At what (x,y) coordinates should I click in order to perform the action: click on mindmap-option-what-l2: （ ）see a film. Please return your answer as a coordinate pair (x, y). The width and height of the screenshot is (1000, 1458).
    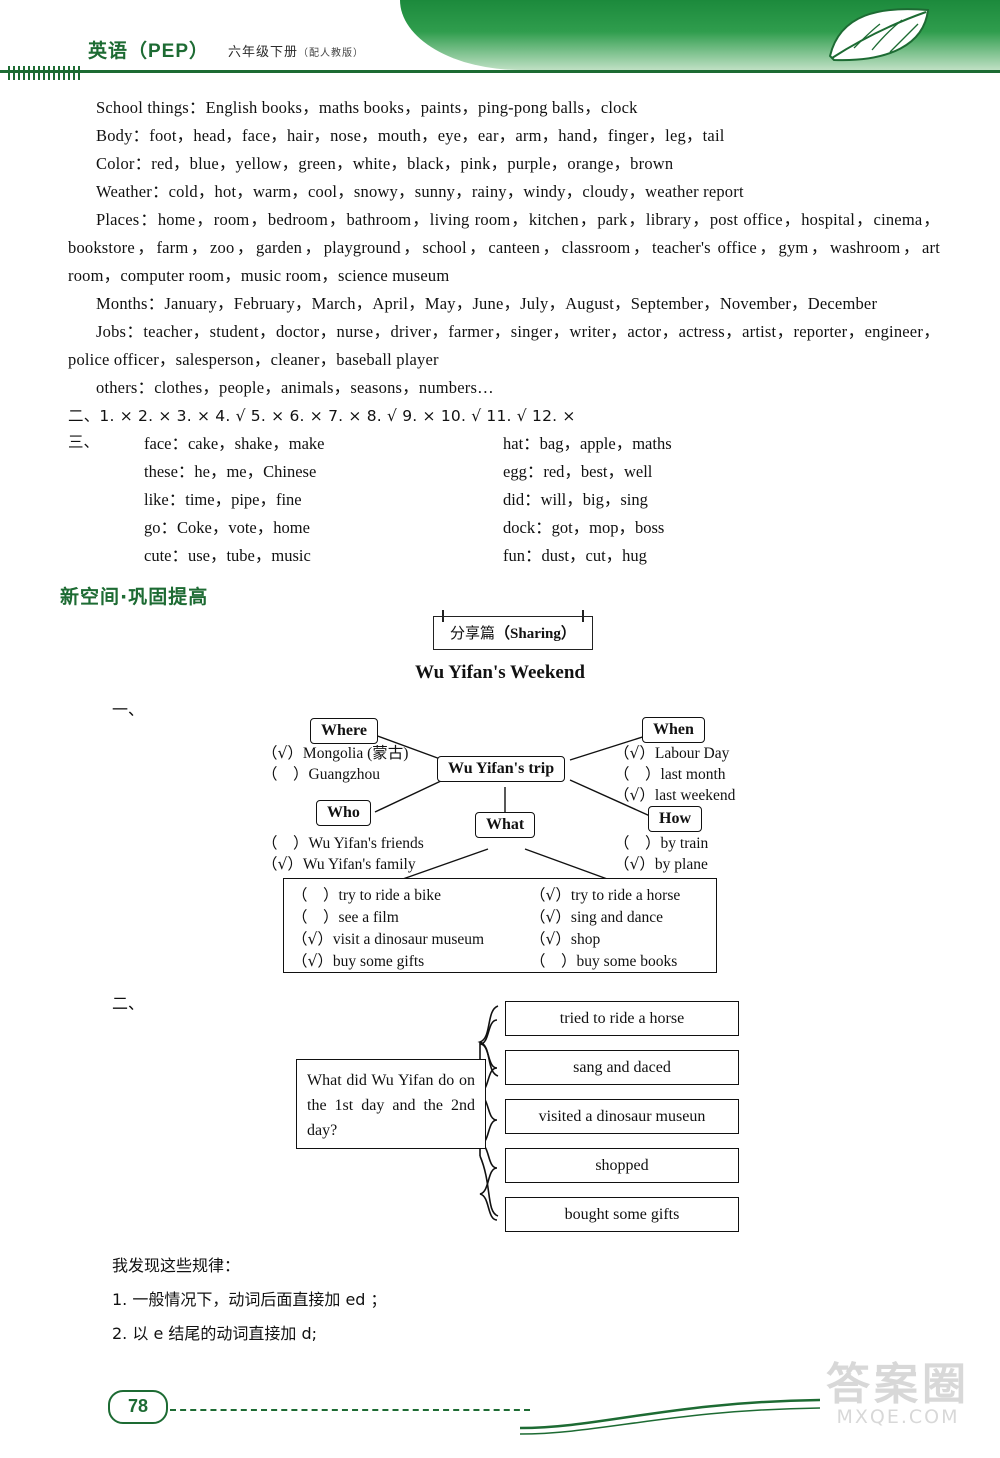
    Looking at the image, I should click on (345, 916).